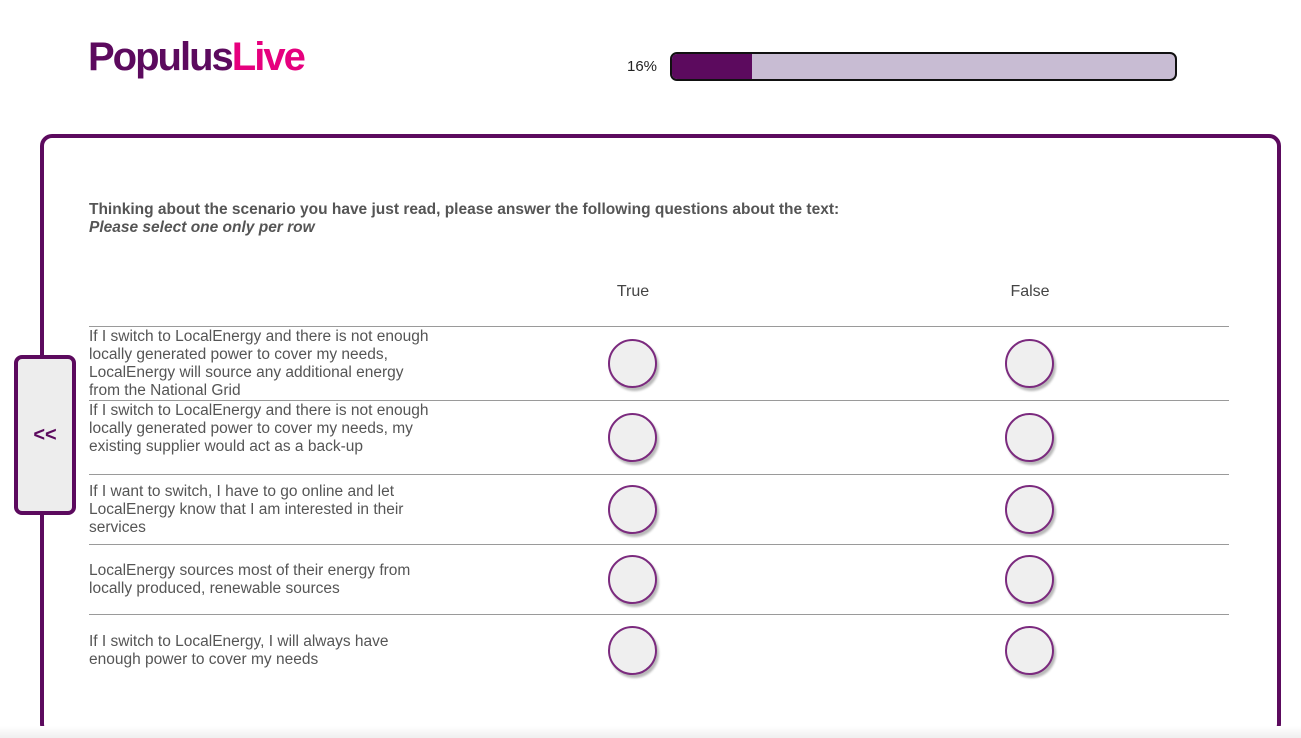  I want to click on logo-part-populus: Populus, so click(161, 57).